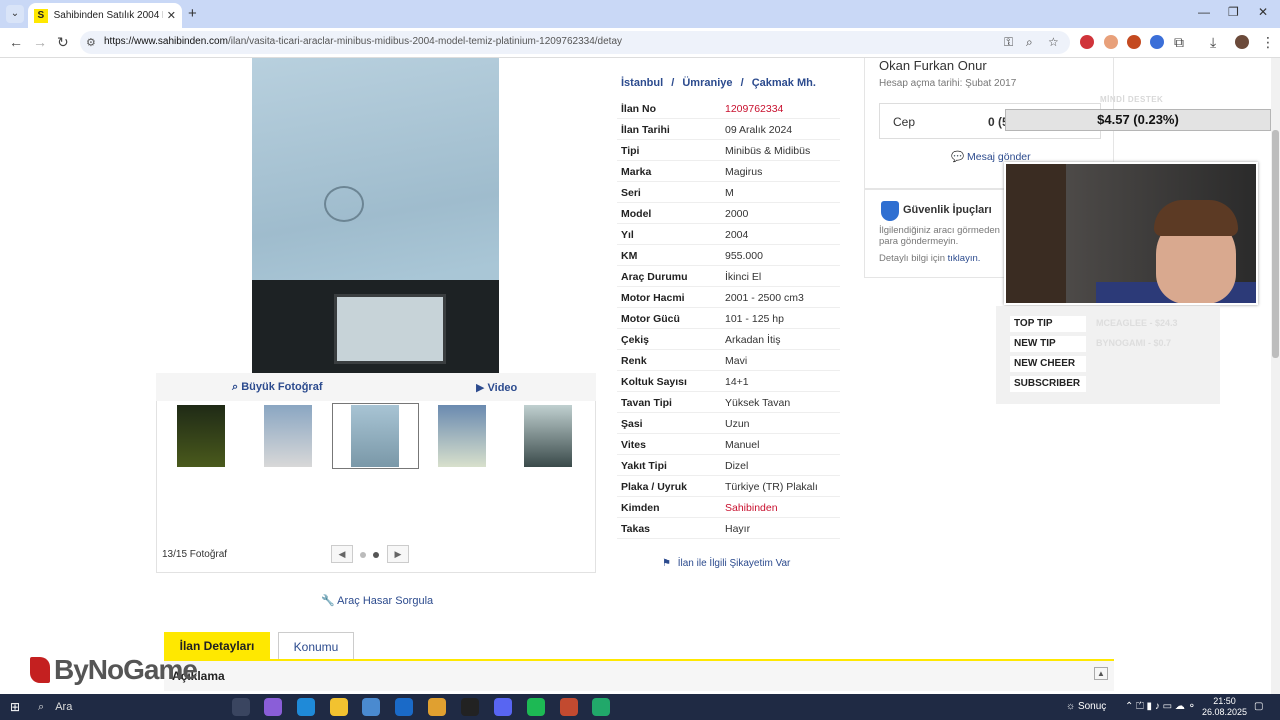  Describe the element at coordinates (114, 670) in the screenshot. I see `stream-watermark: ByNoGame` at that location.